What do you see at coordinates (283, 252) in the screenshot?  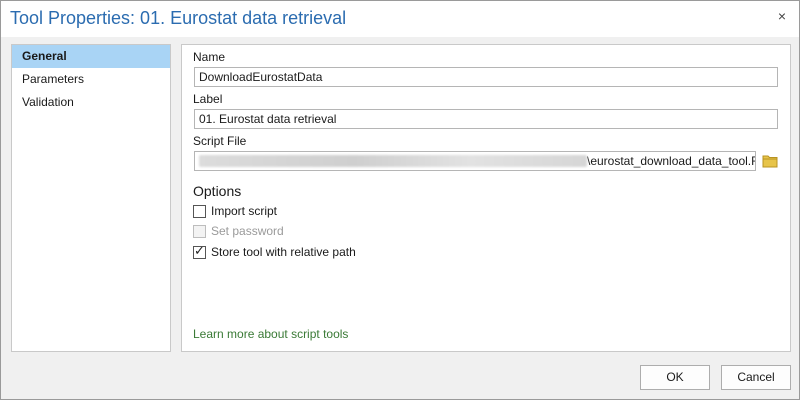 I see `relative-path-label: Store tool with relative path` at bounding box center [283, 252].